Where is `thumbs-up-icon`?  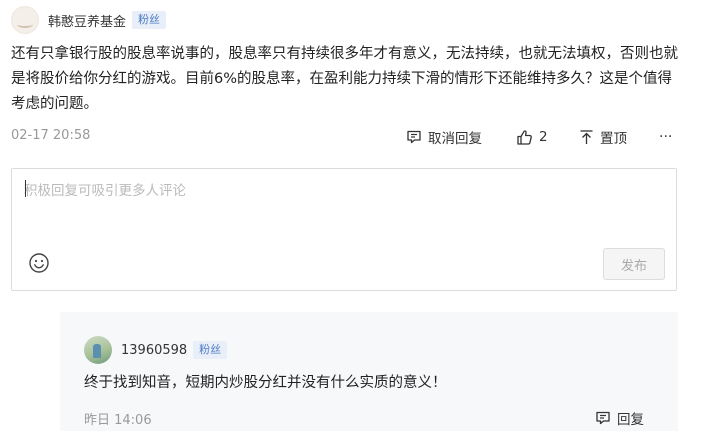
thumbs-up-icon is located at coordinates (524, 137).